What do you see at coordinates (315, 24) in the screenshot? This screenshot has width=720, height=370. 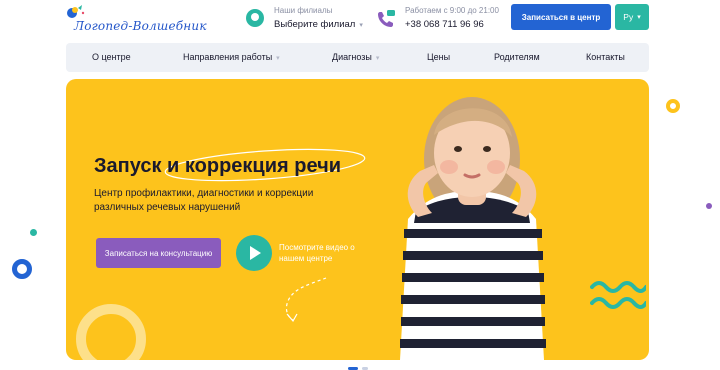 I see `branch-select-label: Выберите филиал` at bounding box center [315, 24].